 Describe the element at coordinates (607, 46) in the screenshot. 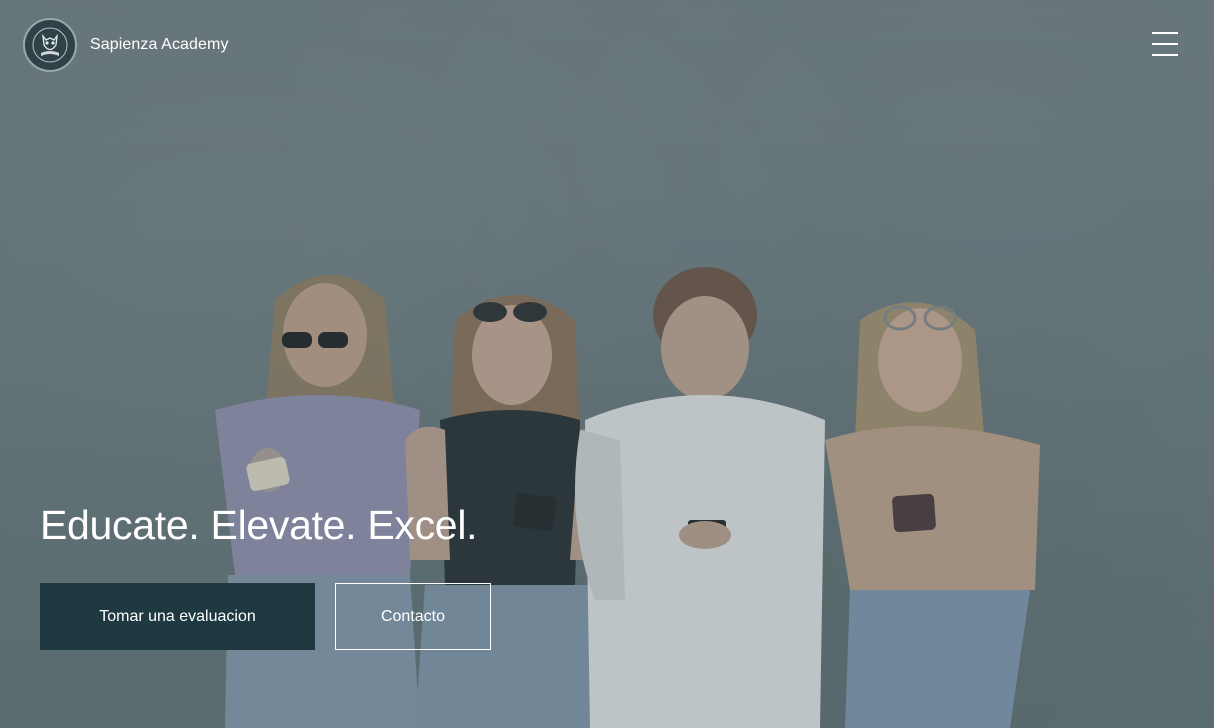

I see `navbar: Sapienza Academy` at that location.